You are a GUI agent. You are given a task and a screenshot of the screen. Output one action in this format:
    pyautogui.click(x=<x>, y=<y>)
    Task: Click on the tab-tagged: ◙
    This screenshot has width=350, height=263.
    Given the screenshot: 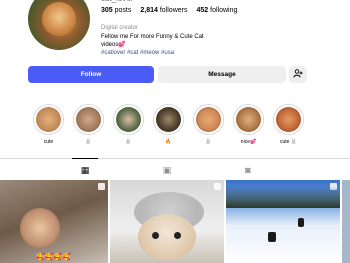 What is the action you would take?
    pyautogui.click(x=248, y=170)
    